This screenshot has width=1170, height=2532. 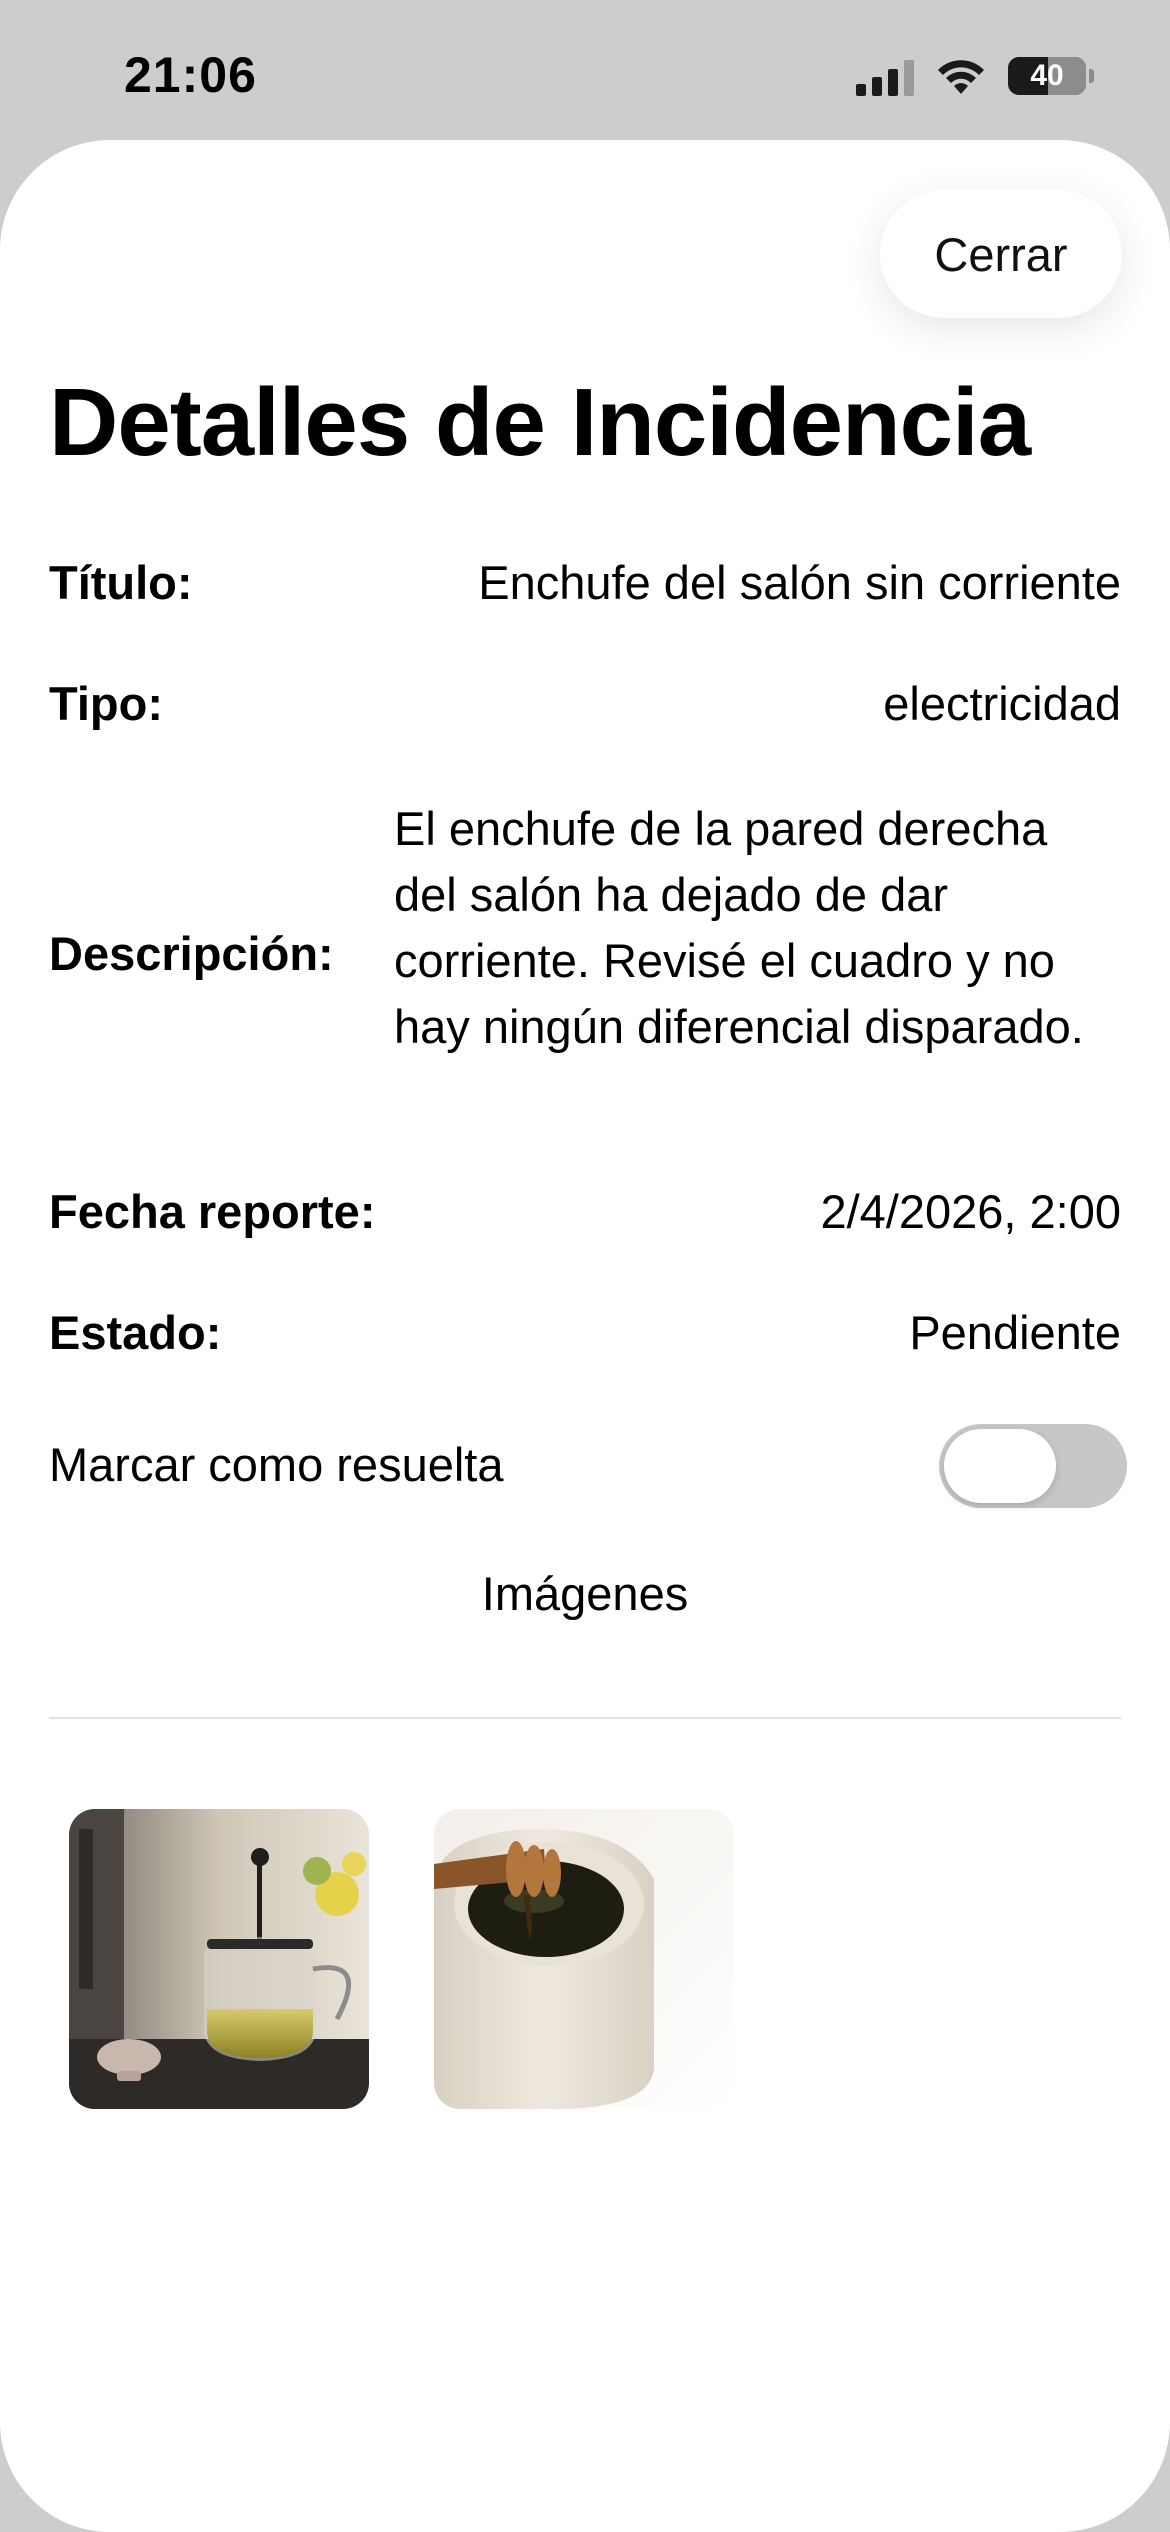 What do you see at coordinates (190, 75) in the screenshot?
I see `status-time: 21:06` at bounding box center [190, 75].